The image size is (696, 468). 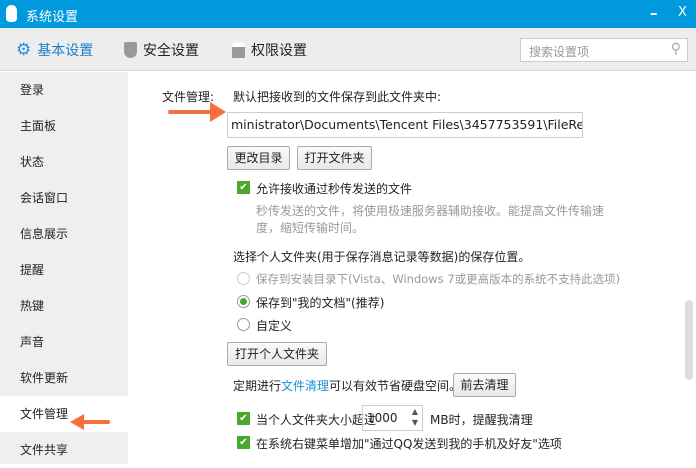 What do you see at coordinates (243, 442) in the screenshot?
I see `context-menu-checkbox: ✔` at bounding box center [243, 442].